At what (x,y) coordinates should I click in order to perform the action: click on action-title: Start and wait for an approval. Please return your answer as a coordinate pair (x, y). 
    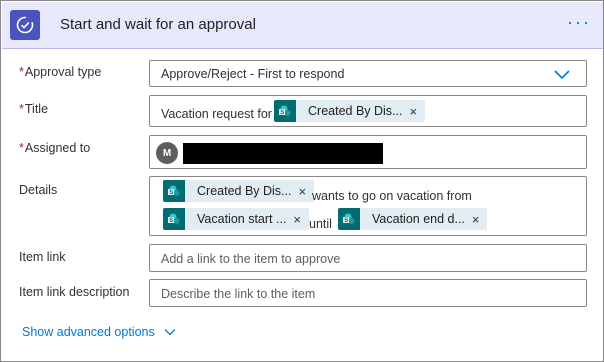
    Looking at the image, I should click on (158, 24).